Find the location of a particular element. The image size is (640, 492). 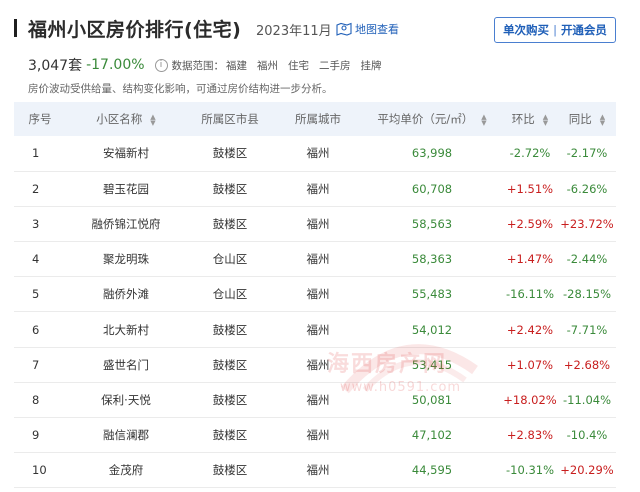

row-yoy-change: -6.26% is located at coordinates (587, 188).